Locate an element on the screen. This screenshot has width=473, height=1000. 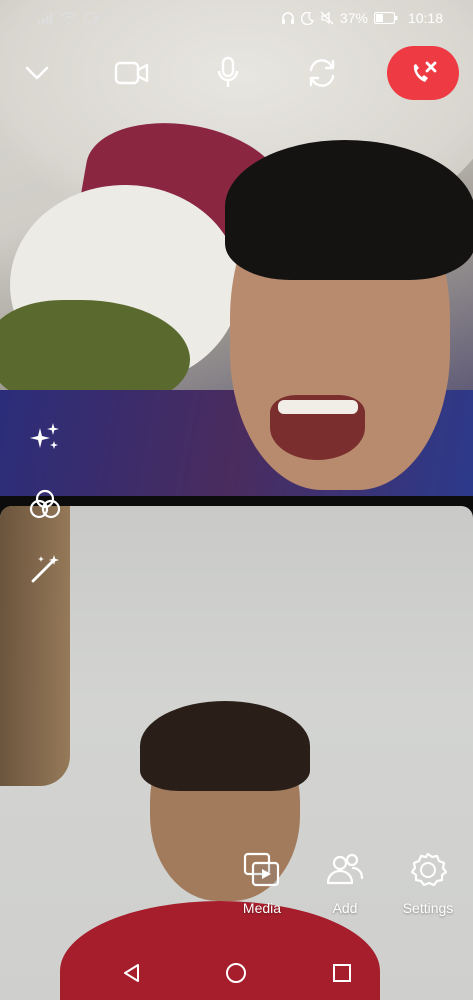
clock: 10:18 is located at coordinates (425, 18).